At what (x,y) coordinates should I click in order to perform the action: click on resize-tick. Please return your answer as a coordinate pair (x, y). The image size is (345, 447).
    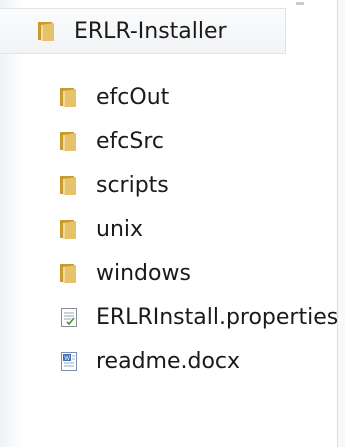
    Looking at the image, I should click on (300, 3).